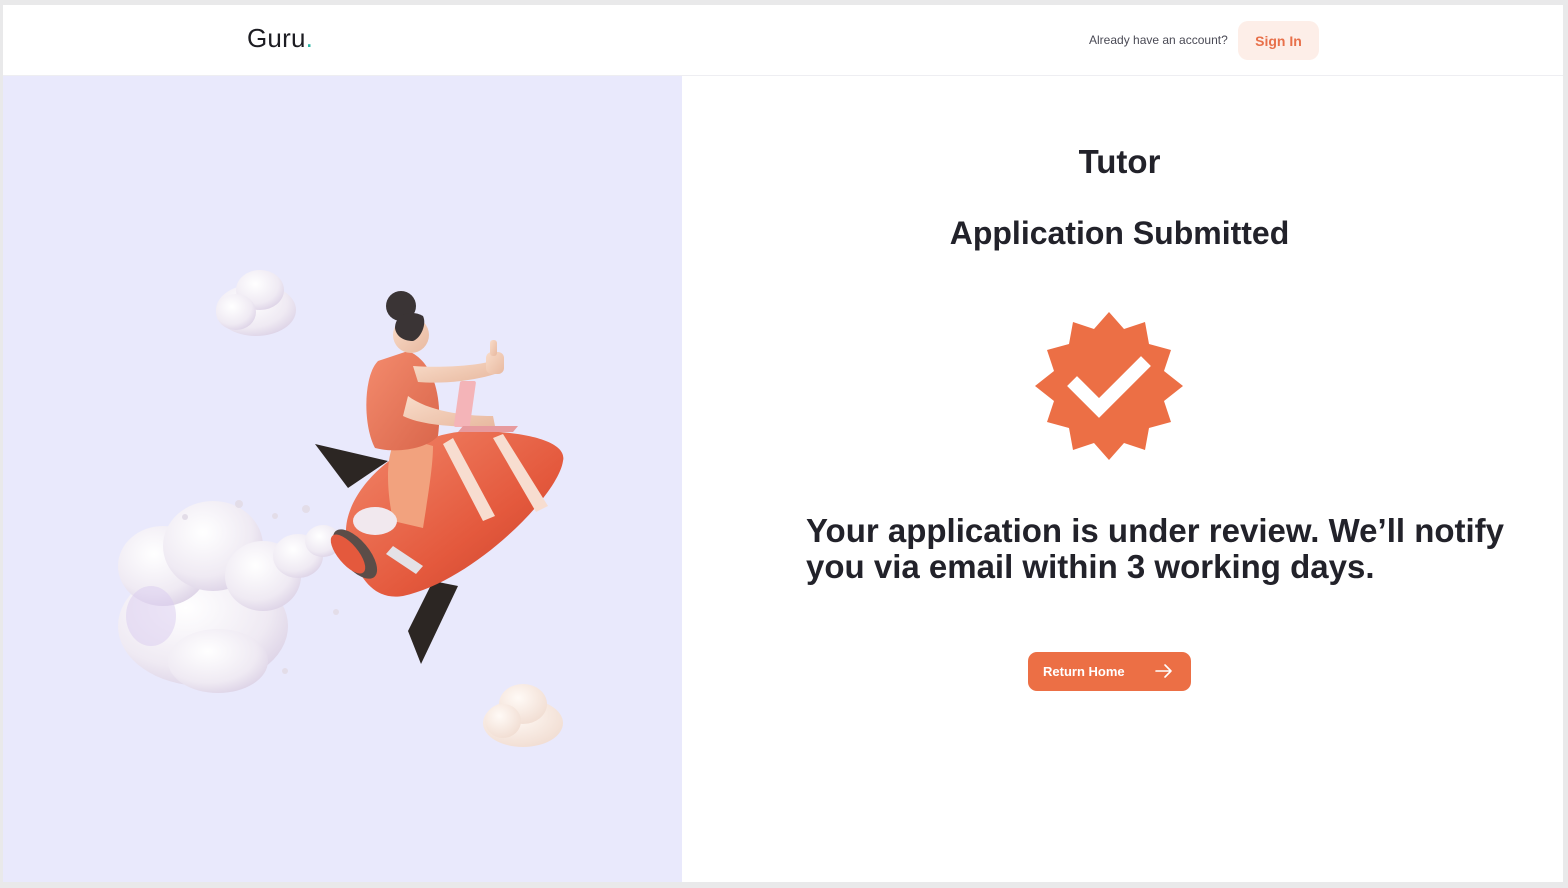 The height and width of the screenshot is (888, 1568). I want to click on cloud-bottom, so click(523, 715).